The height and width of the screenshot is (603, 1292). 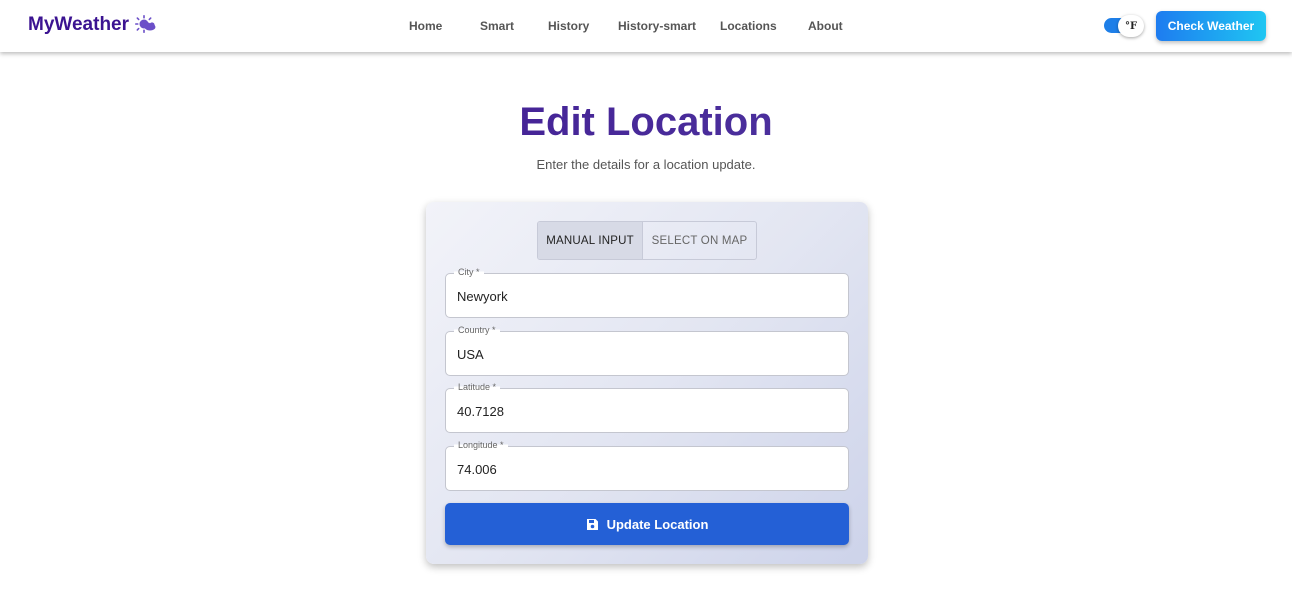 I want to click on city-field: City *, so click(x=647, y=292).